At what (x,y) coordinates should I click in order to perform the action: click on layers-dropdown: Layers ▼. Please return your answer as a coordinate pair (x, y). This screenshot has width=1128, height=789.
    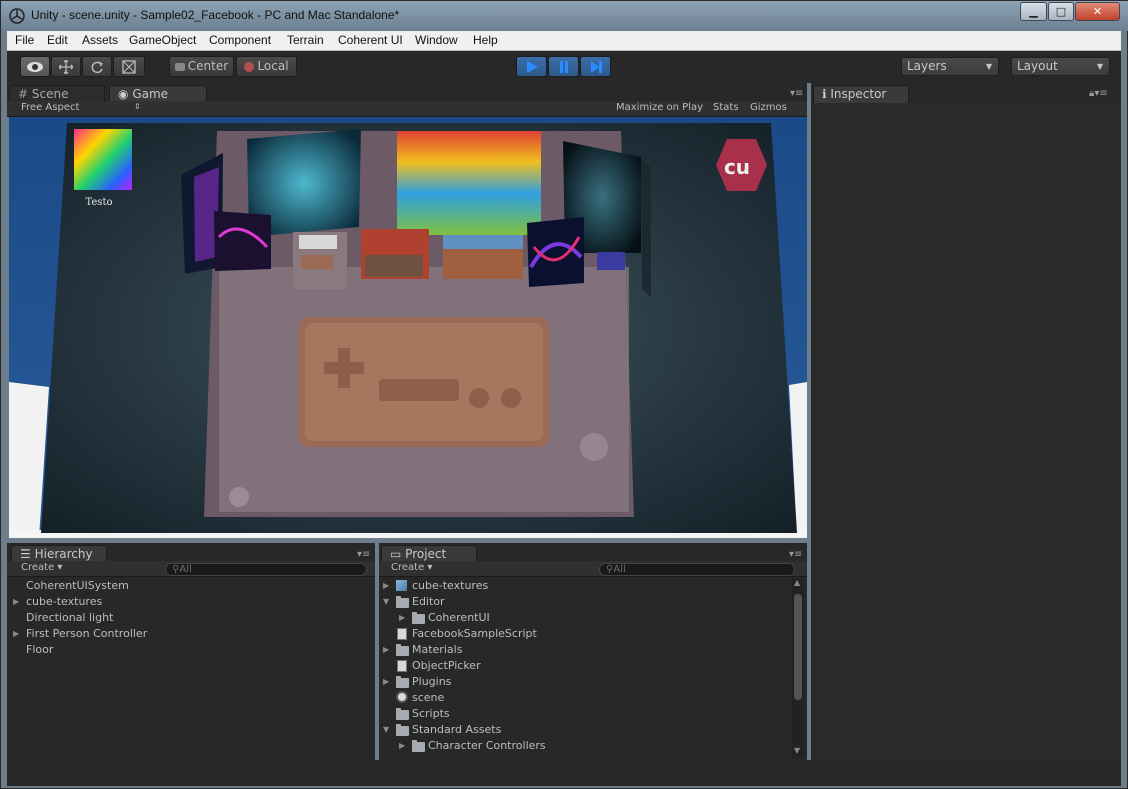
    Looking at the image, I should click on (950, 66).